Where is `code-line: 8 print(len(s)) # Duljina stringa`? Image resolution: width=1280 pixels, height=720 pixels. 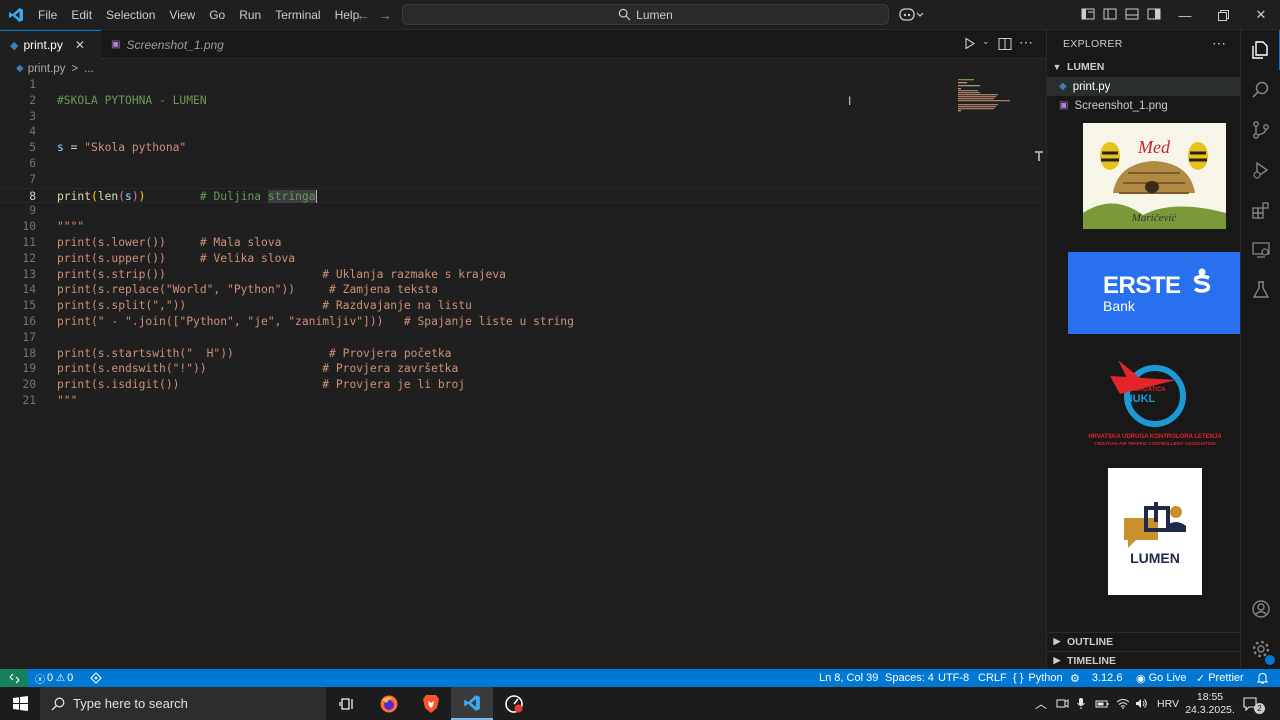 code-line: 8 print(len(s)) # Duljina stringa is located at coordinates (520, 195).